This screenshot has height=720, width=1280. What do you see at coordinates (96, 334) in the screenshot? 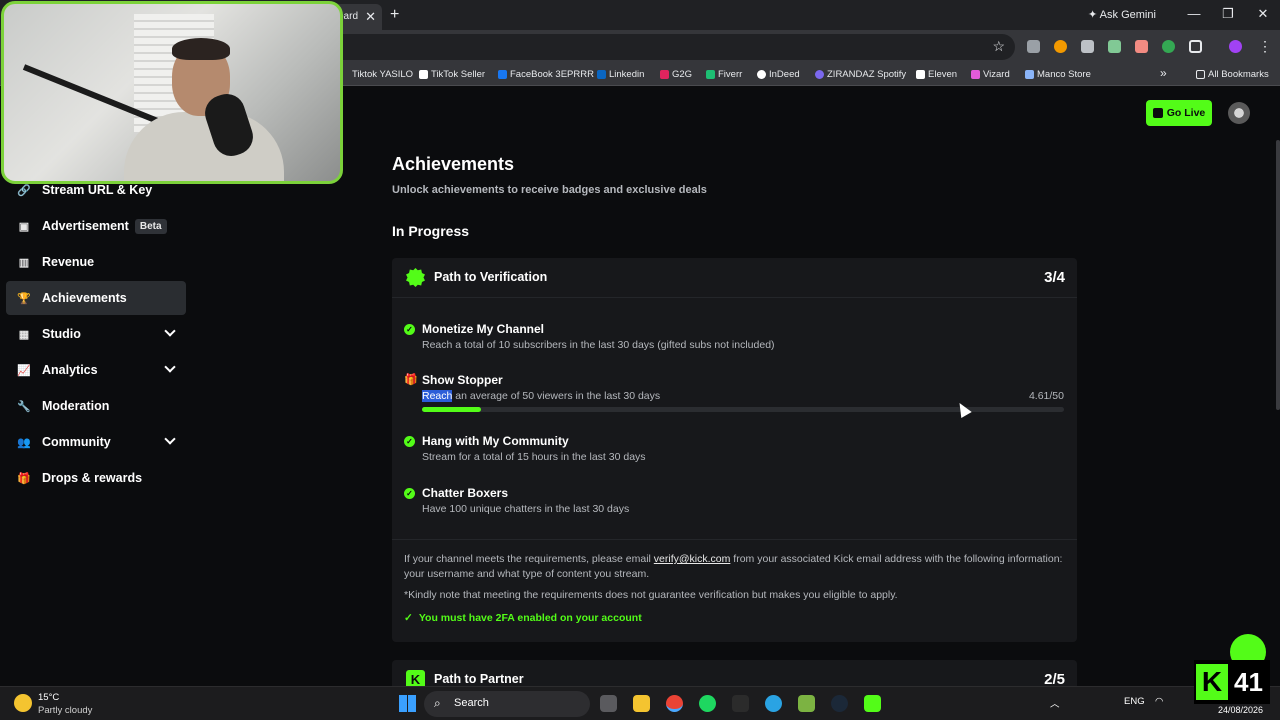
I see `sidebar-item-studio: ▦ Studio` at bounding box center [96, 334].